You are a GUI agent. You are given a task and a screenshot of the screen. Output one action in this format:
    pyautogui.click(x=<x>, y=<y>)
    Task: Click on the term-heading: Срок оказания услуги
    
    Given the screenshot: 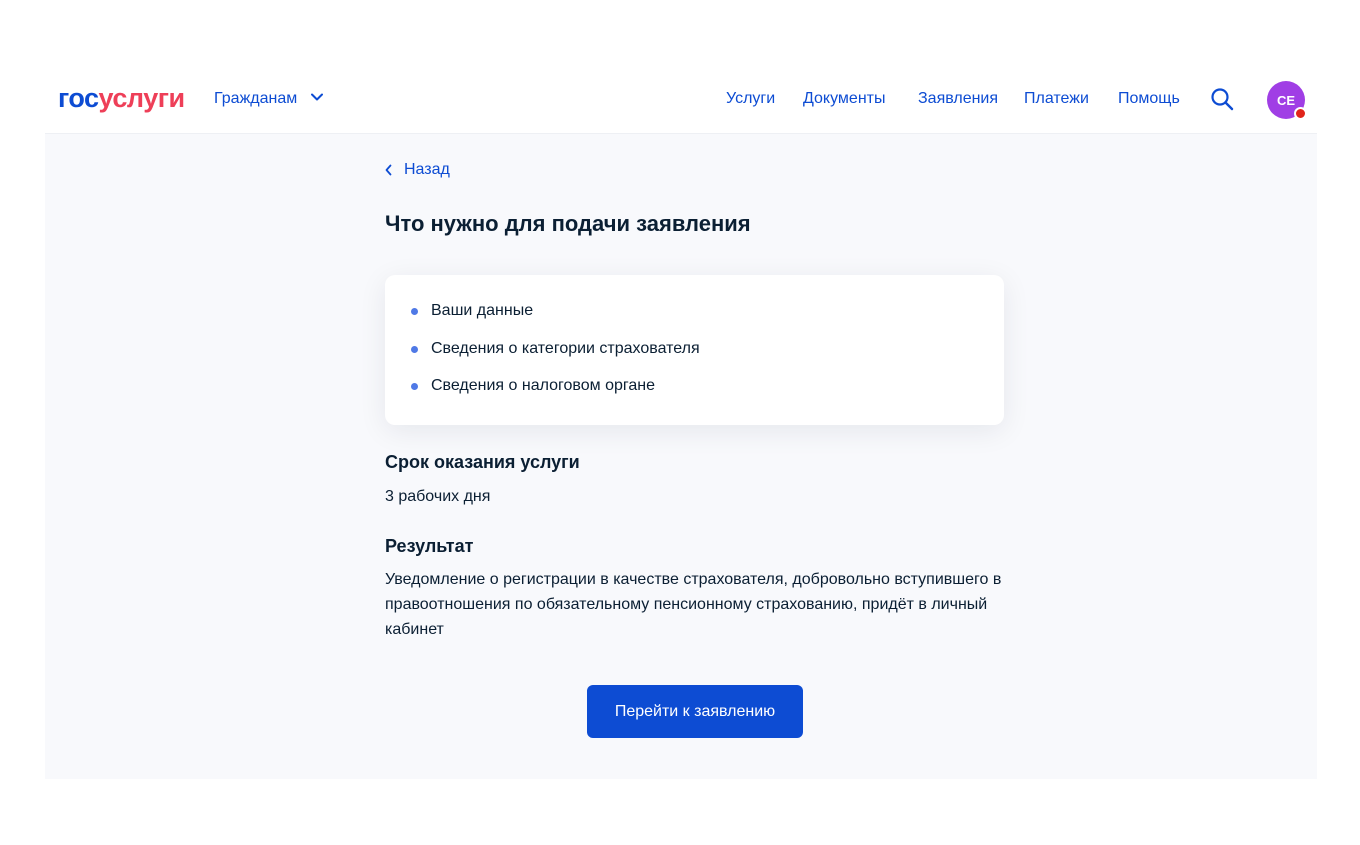 What is the action you would take?
    pyautogui.click(x=482, y=462)
    